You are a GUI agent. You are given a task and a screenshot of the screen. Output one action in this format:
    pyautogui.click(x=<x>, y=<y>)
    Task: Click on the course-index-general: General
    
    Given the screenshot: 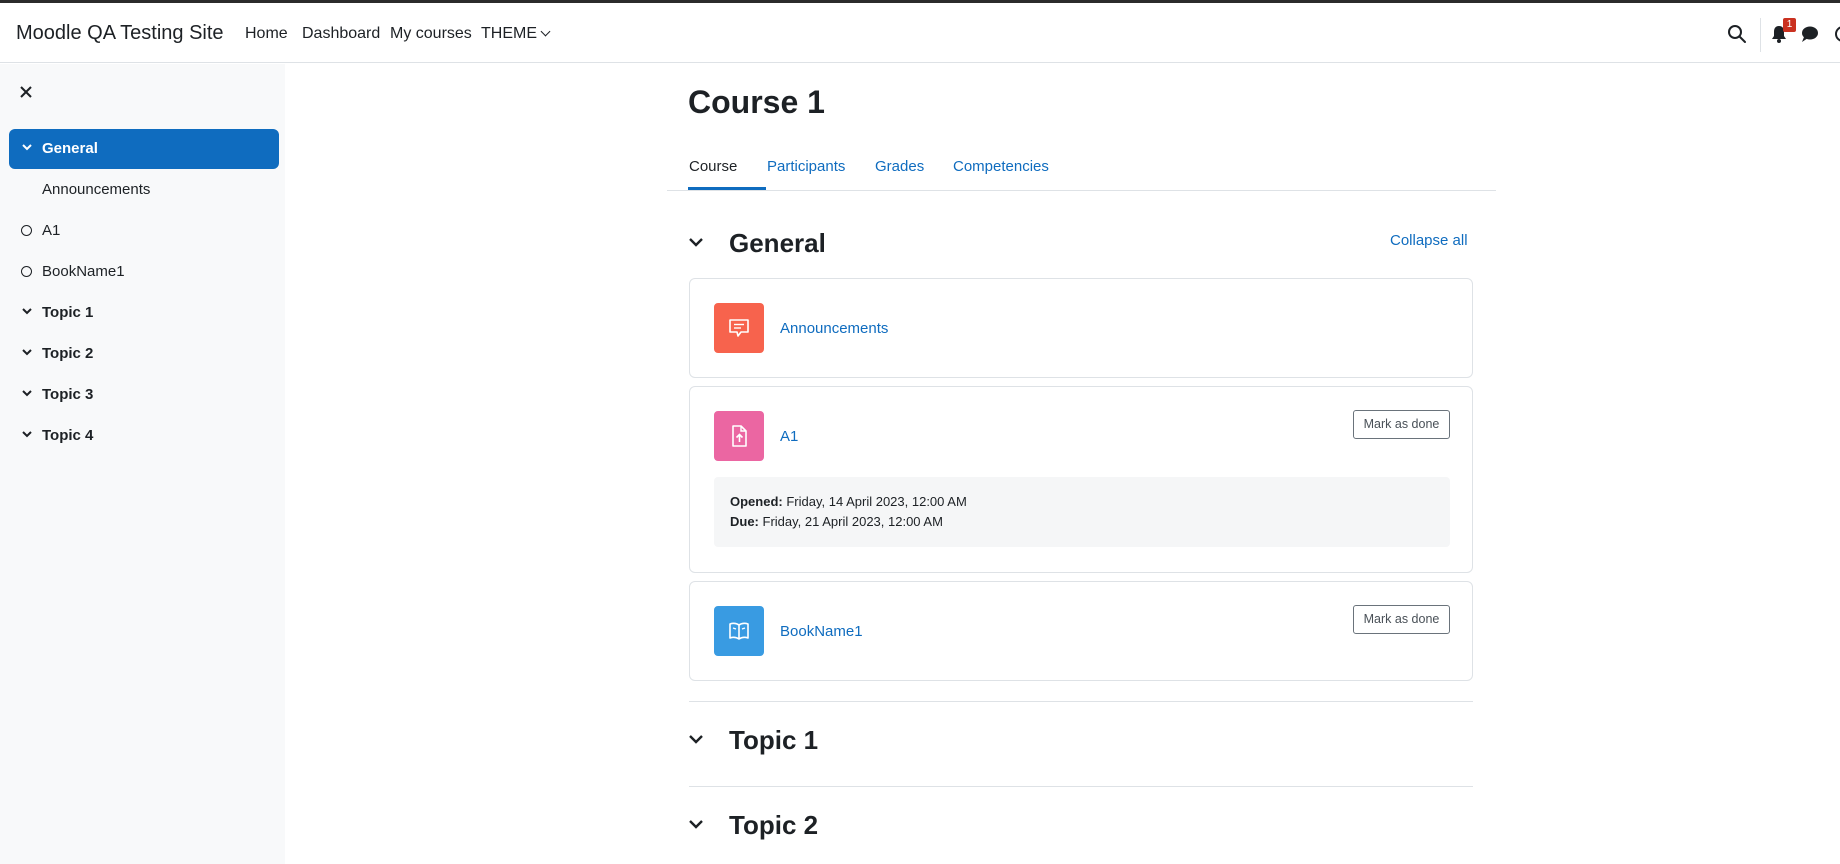 What is the action you would take?
    pyautogui.click(x=144, y=149)
    